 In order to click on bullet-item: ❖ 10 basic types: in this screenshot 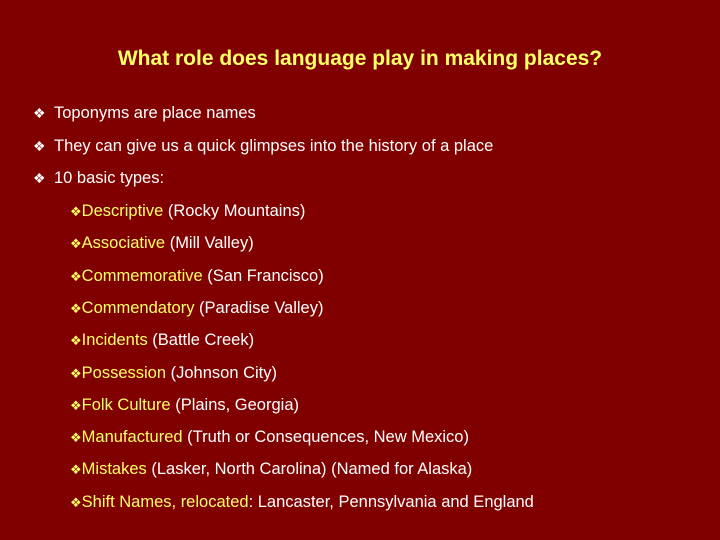, I will do `click(98, 178)`.